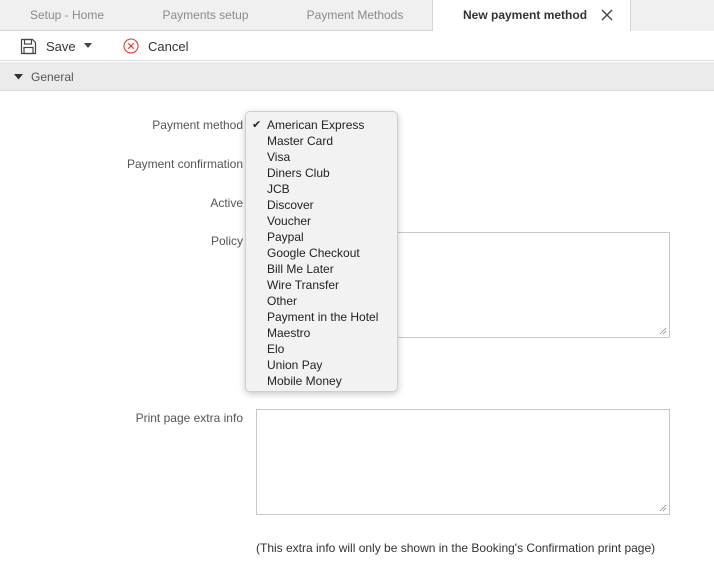 The width and height of the screenshot is (714, 575). I want to click on floppy-disk-icon, so click(28, 46).